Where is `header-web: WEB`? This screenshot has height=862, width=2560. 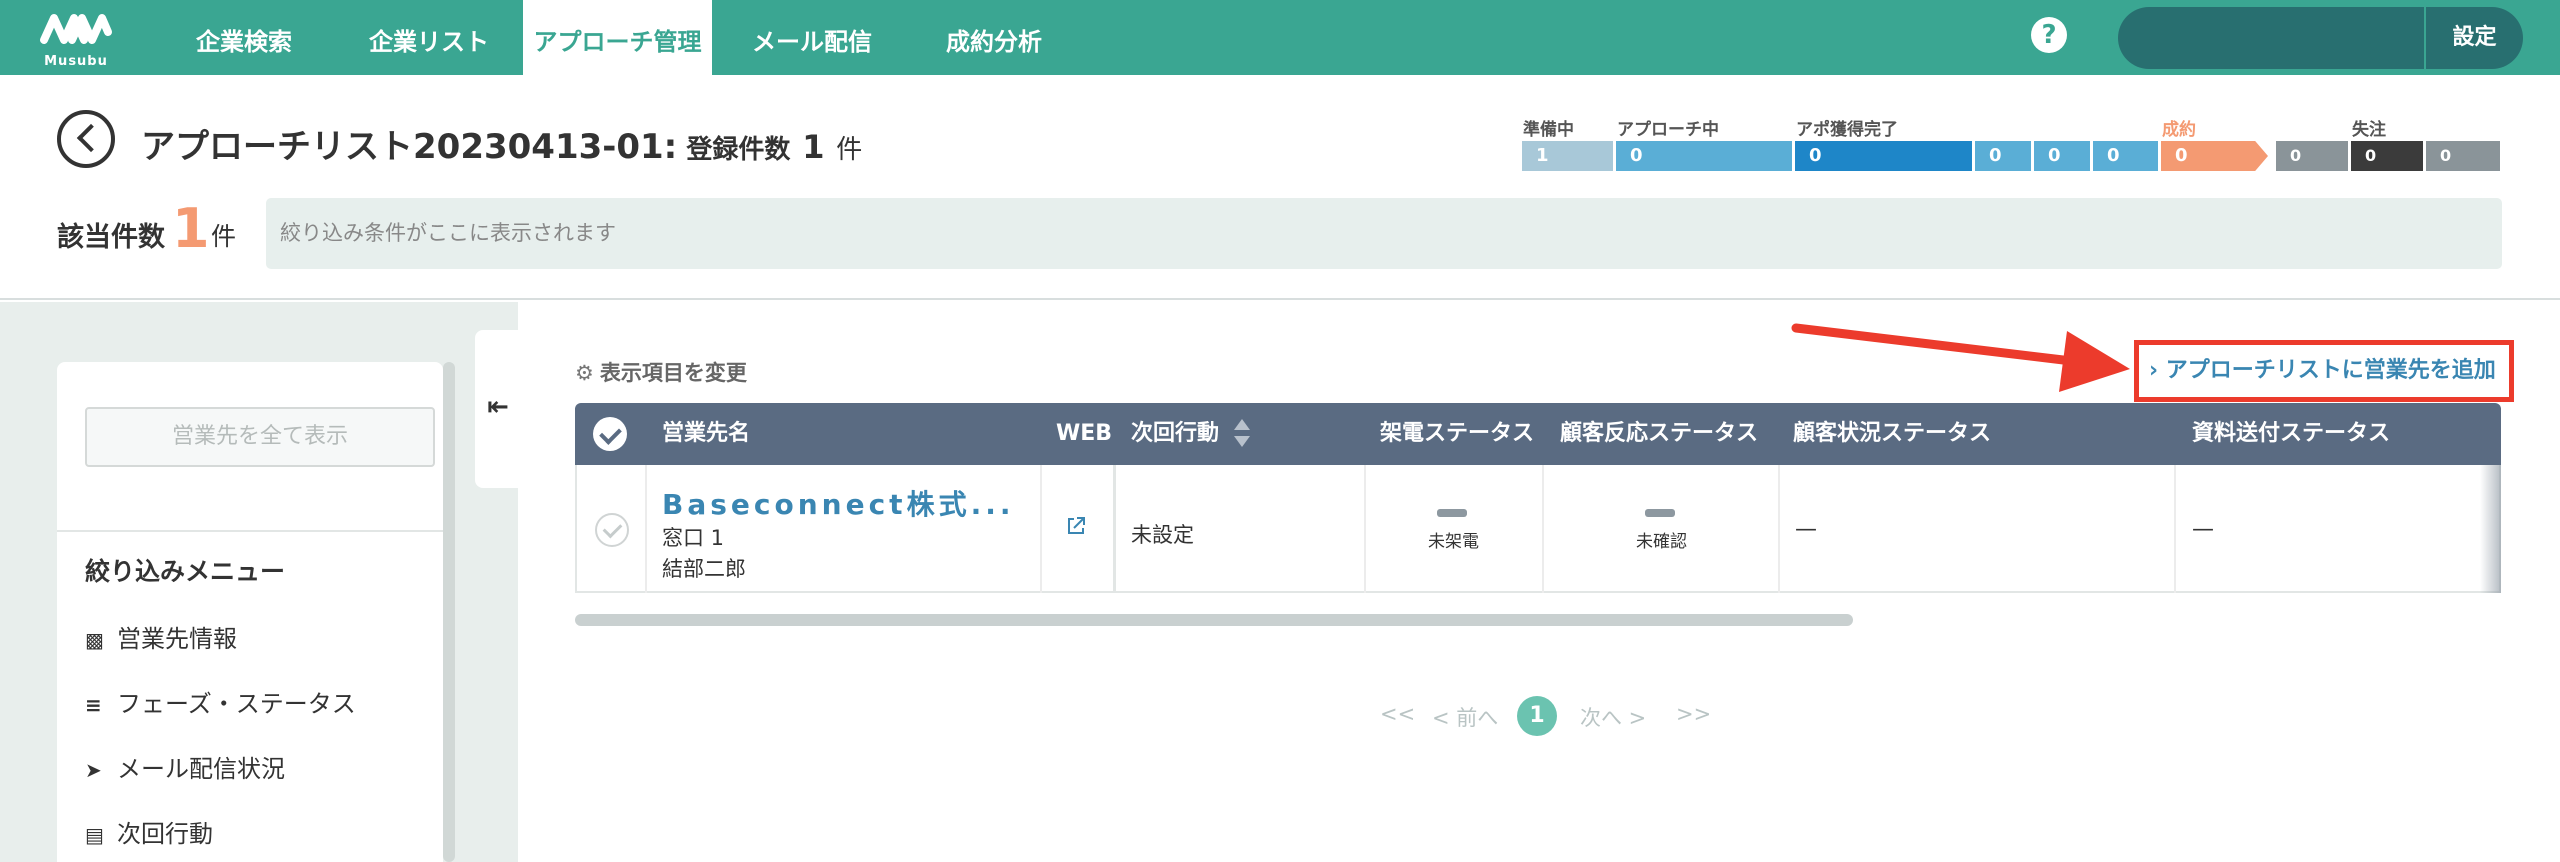
header-web: WEB is located at coordinates (1084, 433).